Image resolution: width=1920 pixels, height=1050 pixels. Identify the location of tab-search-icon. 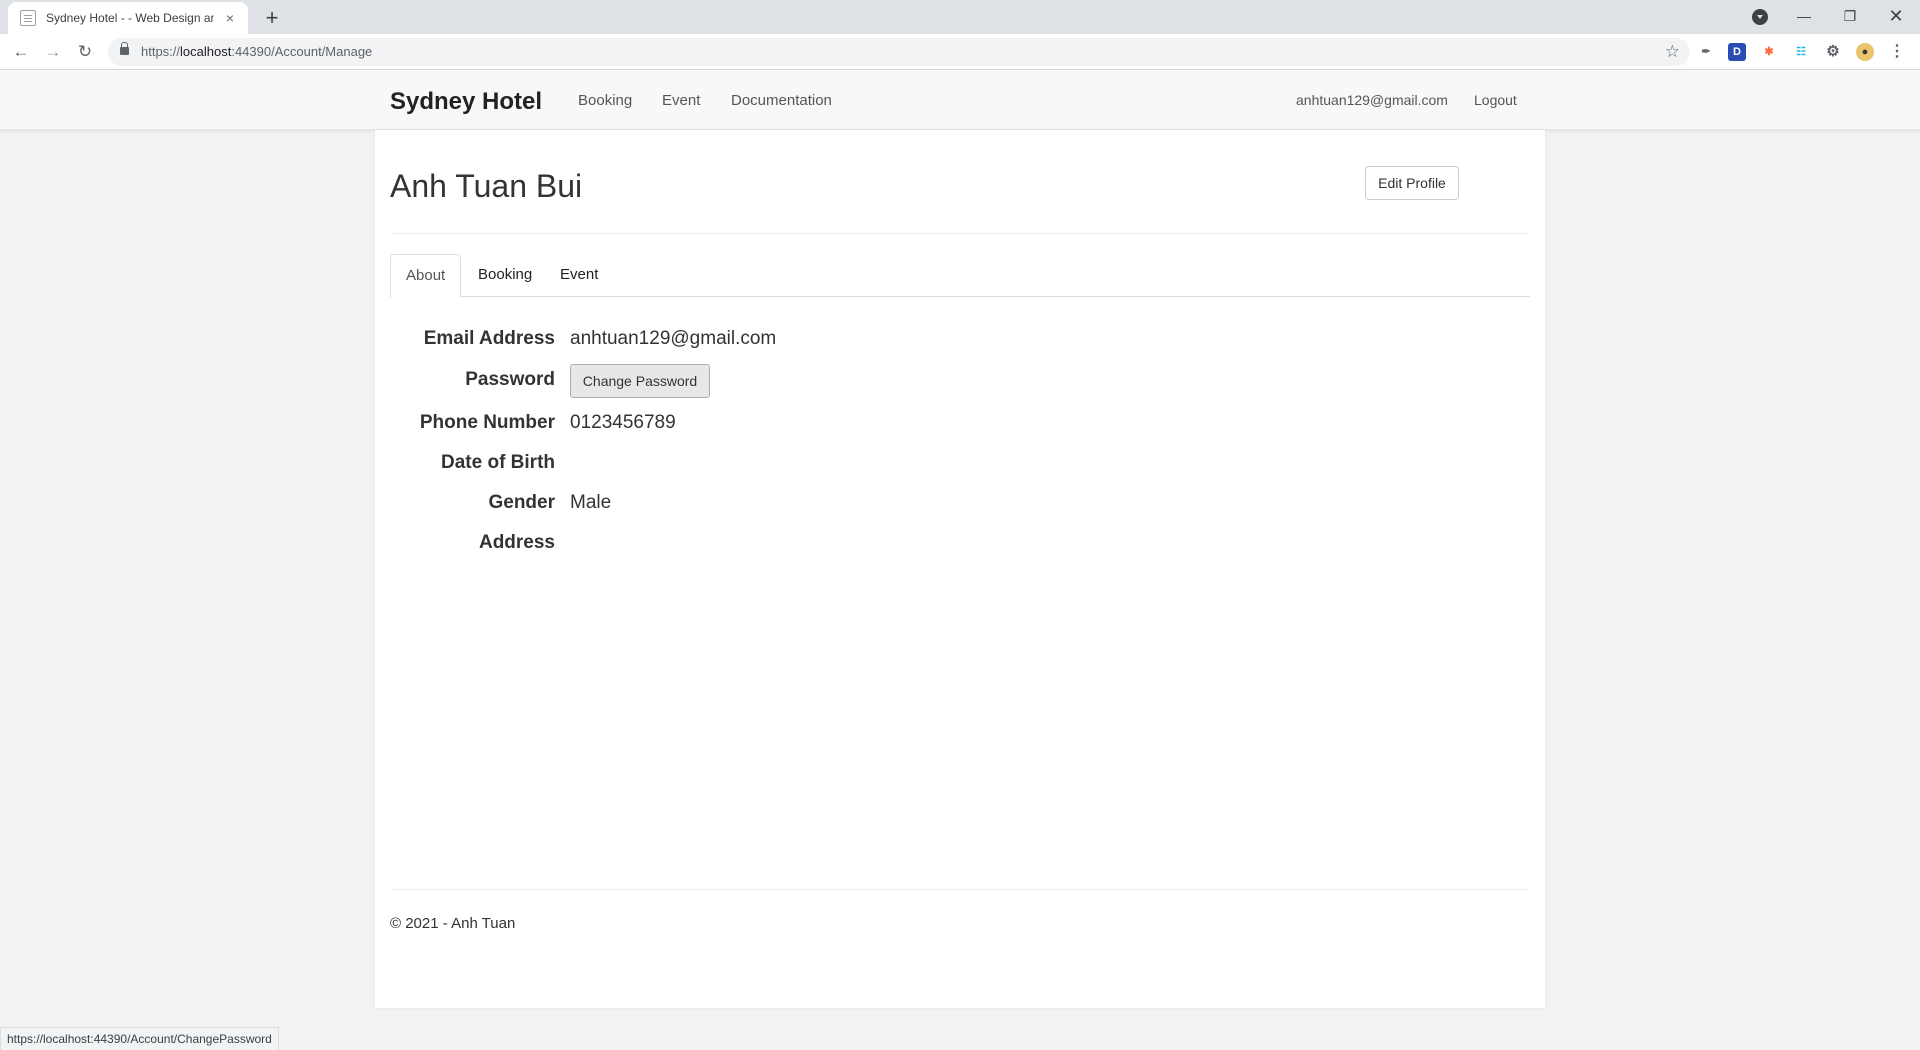
(1760, 17).